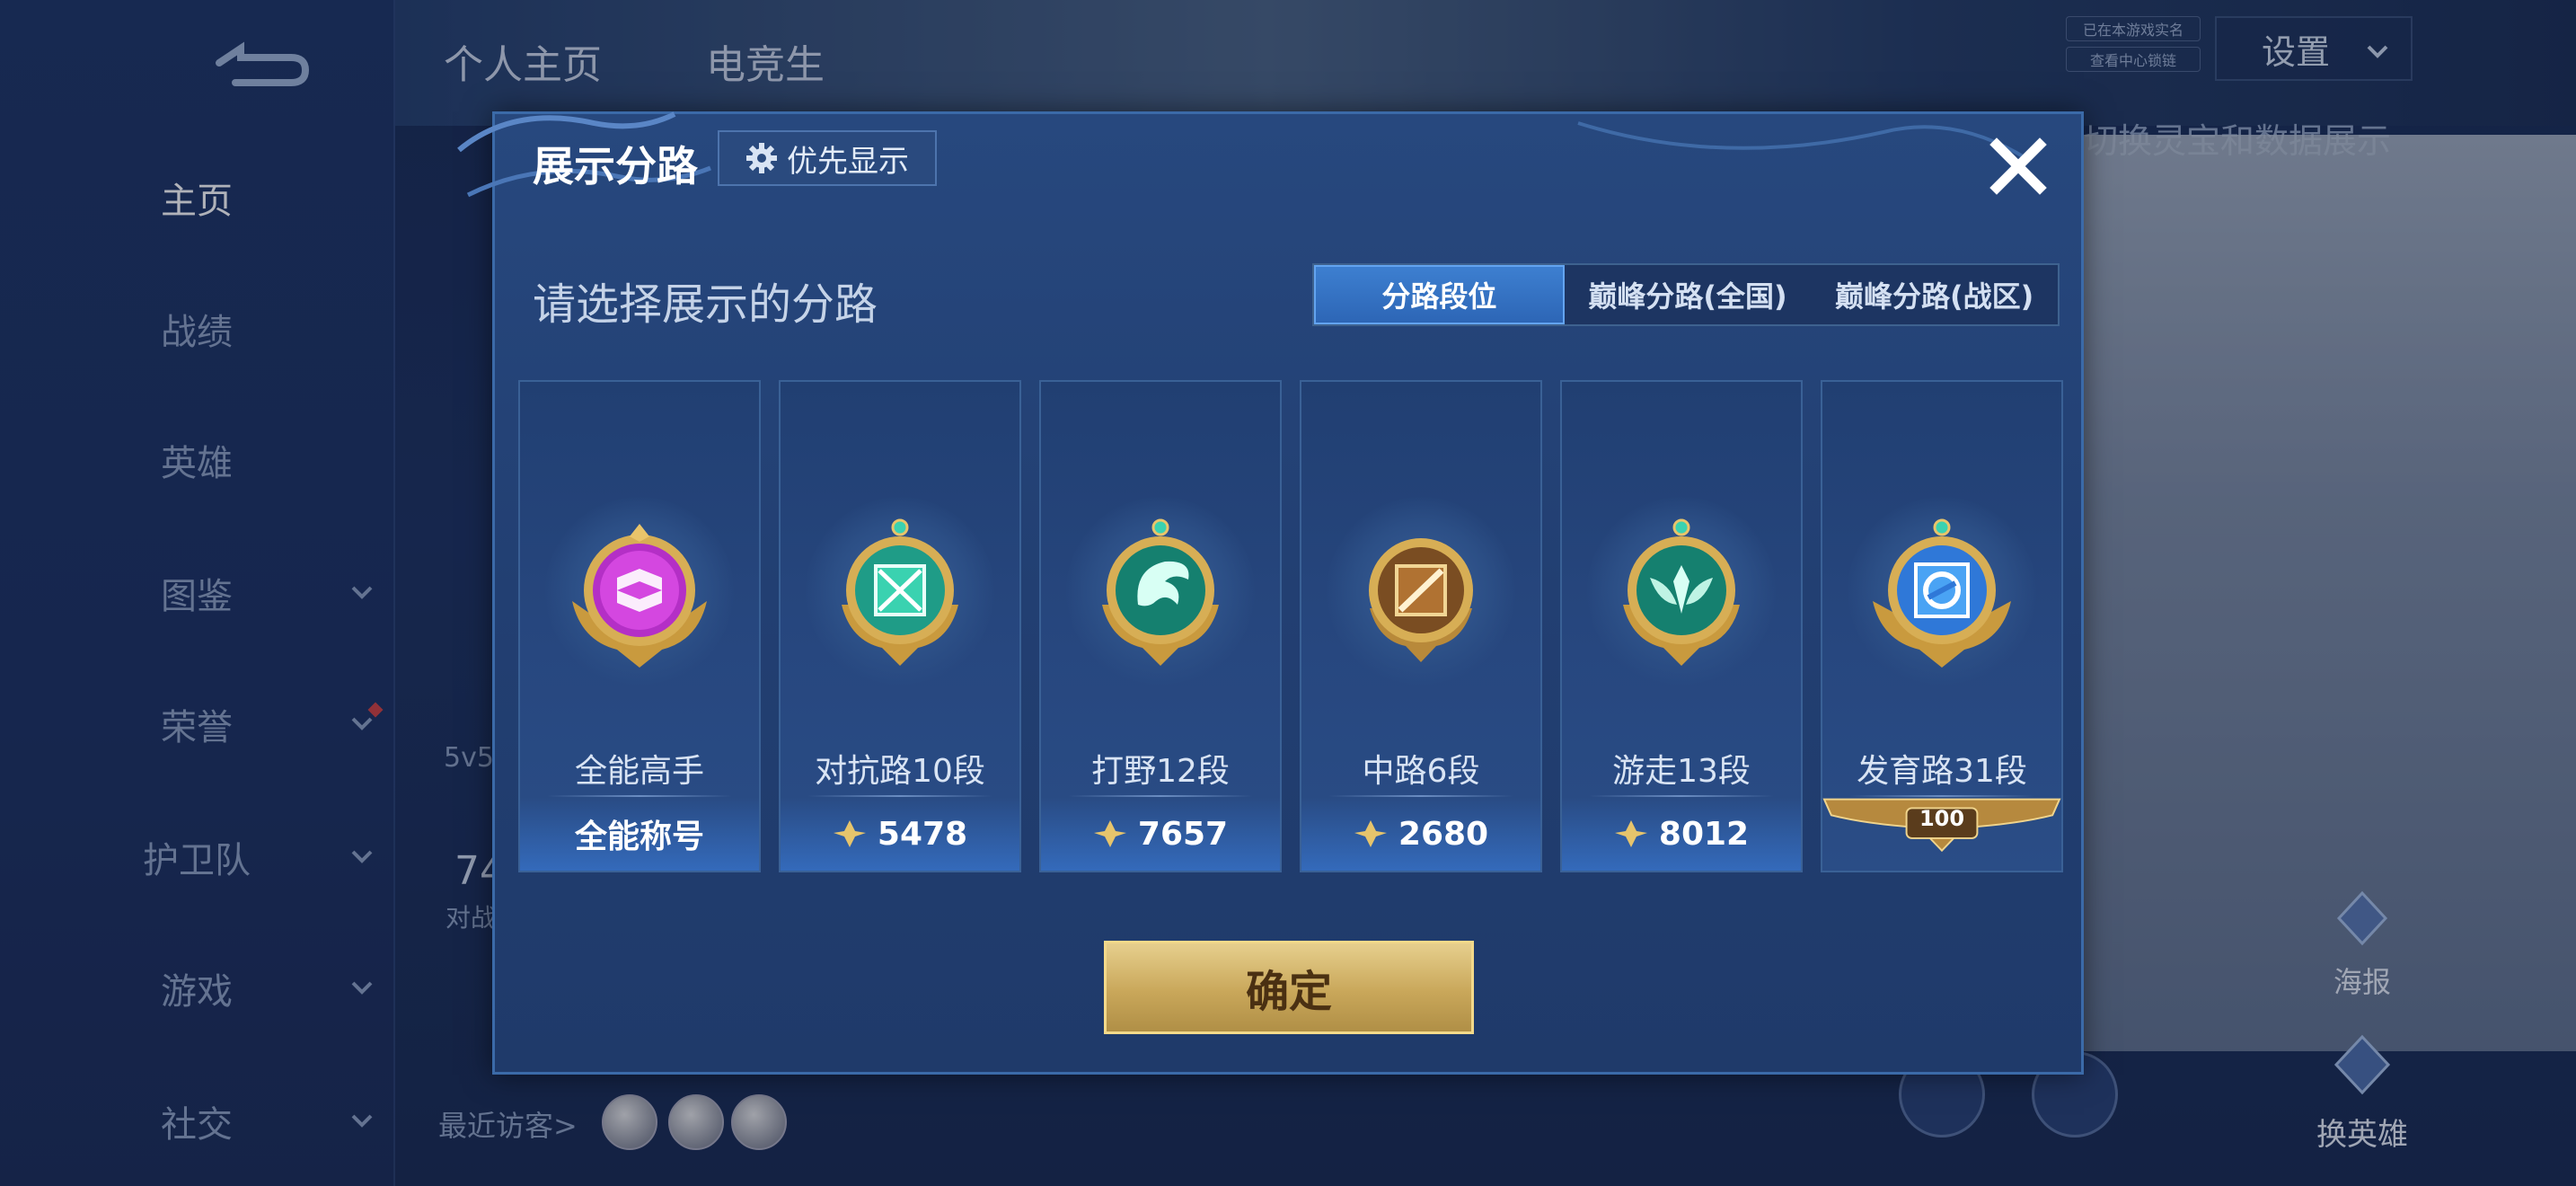 The image size is (2576, 1186). I want to click on lane-card-jungle: 打野12段 7657, so click(1160, 626).